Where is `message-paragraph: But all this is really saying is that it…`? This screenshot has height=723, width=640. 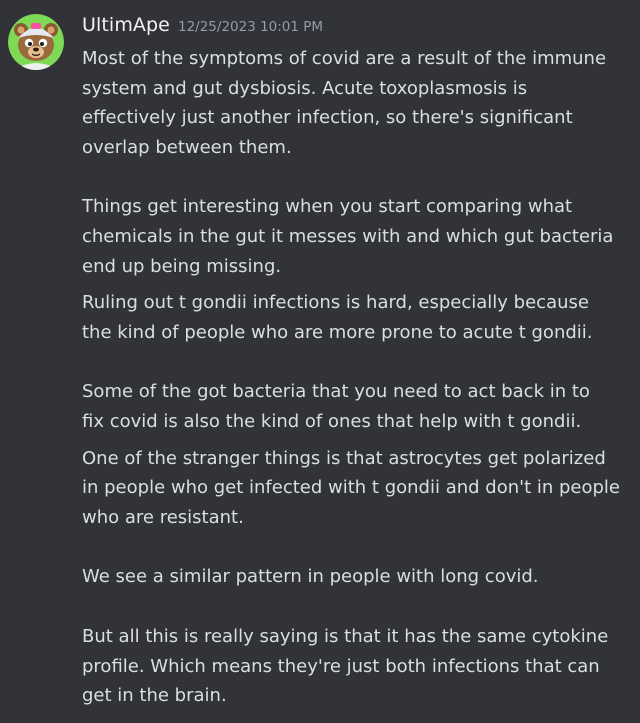 message-paragraph: But all this is really saying is that it… is located at coordinates (345, 666).